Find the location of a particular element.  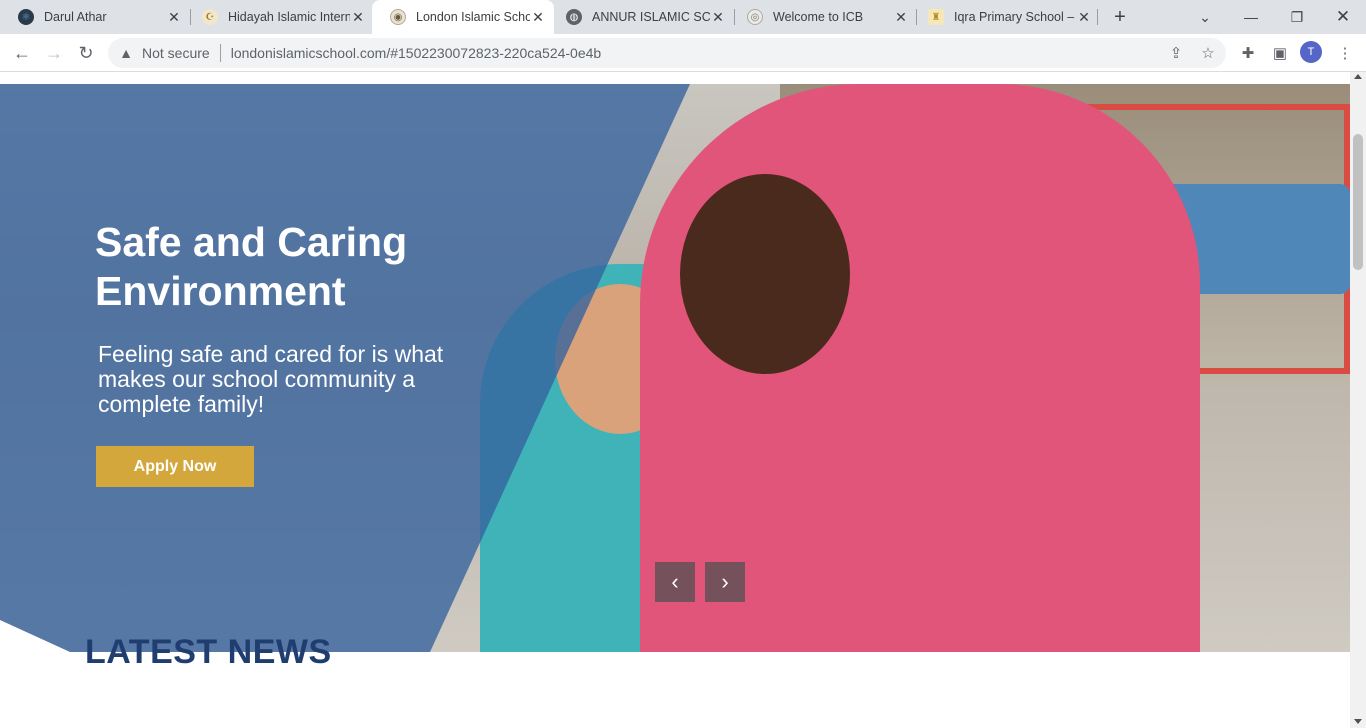

tab-darul-athar: ⚛ Darul Athar ✕ is located at coordinates (95, 17).